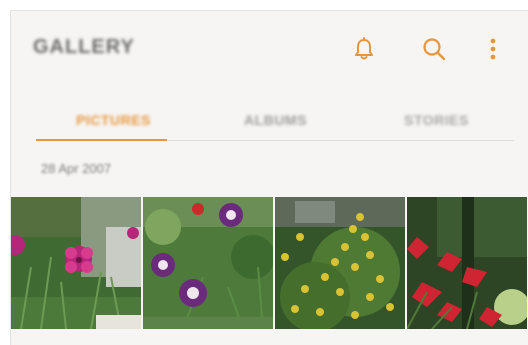  What do you see at coordinates (436, 120) in the screenshot?
I see `tab-stories: STORIES` at bounding box center [436, 120].